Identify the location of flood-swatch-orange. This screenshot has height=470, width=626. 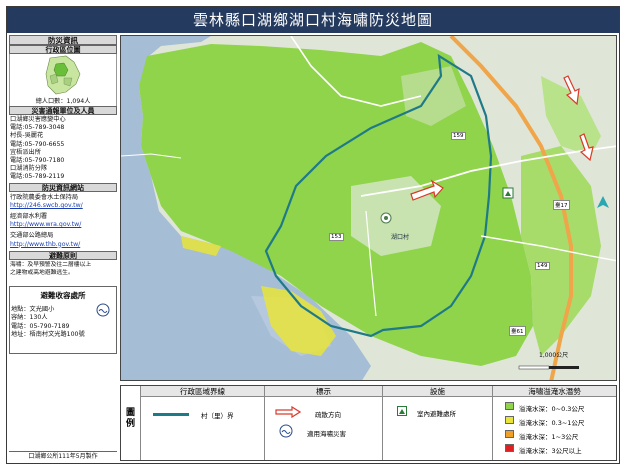
(509, 434).